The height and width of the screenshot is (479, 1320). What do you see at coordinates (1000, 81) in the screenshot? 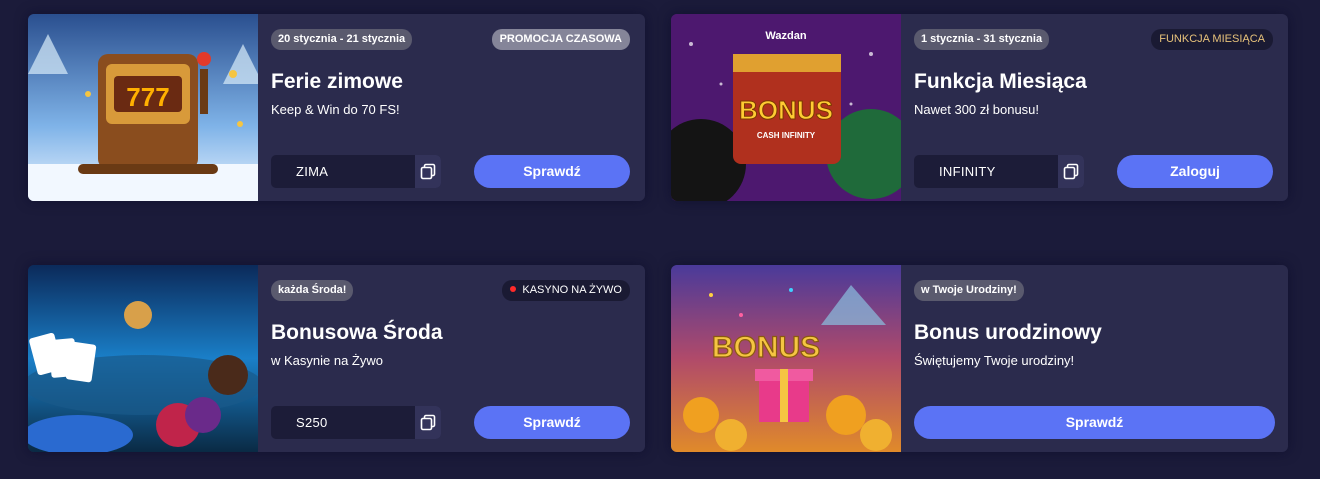
I see `promo-title: Funkcja Miesiąca` at bounding box center [1000, 81].